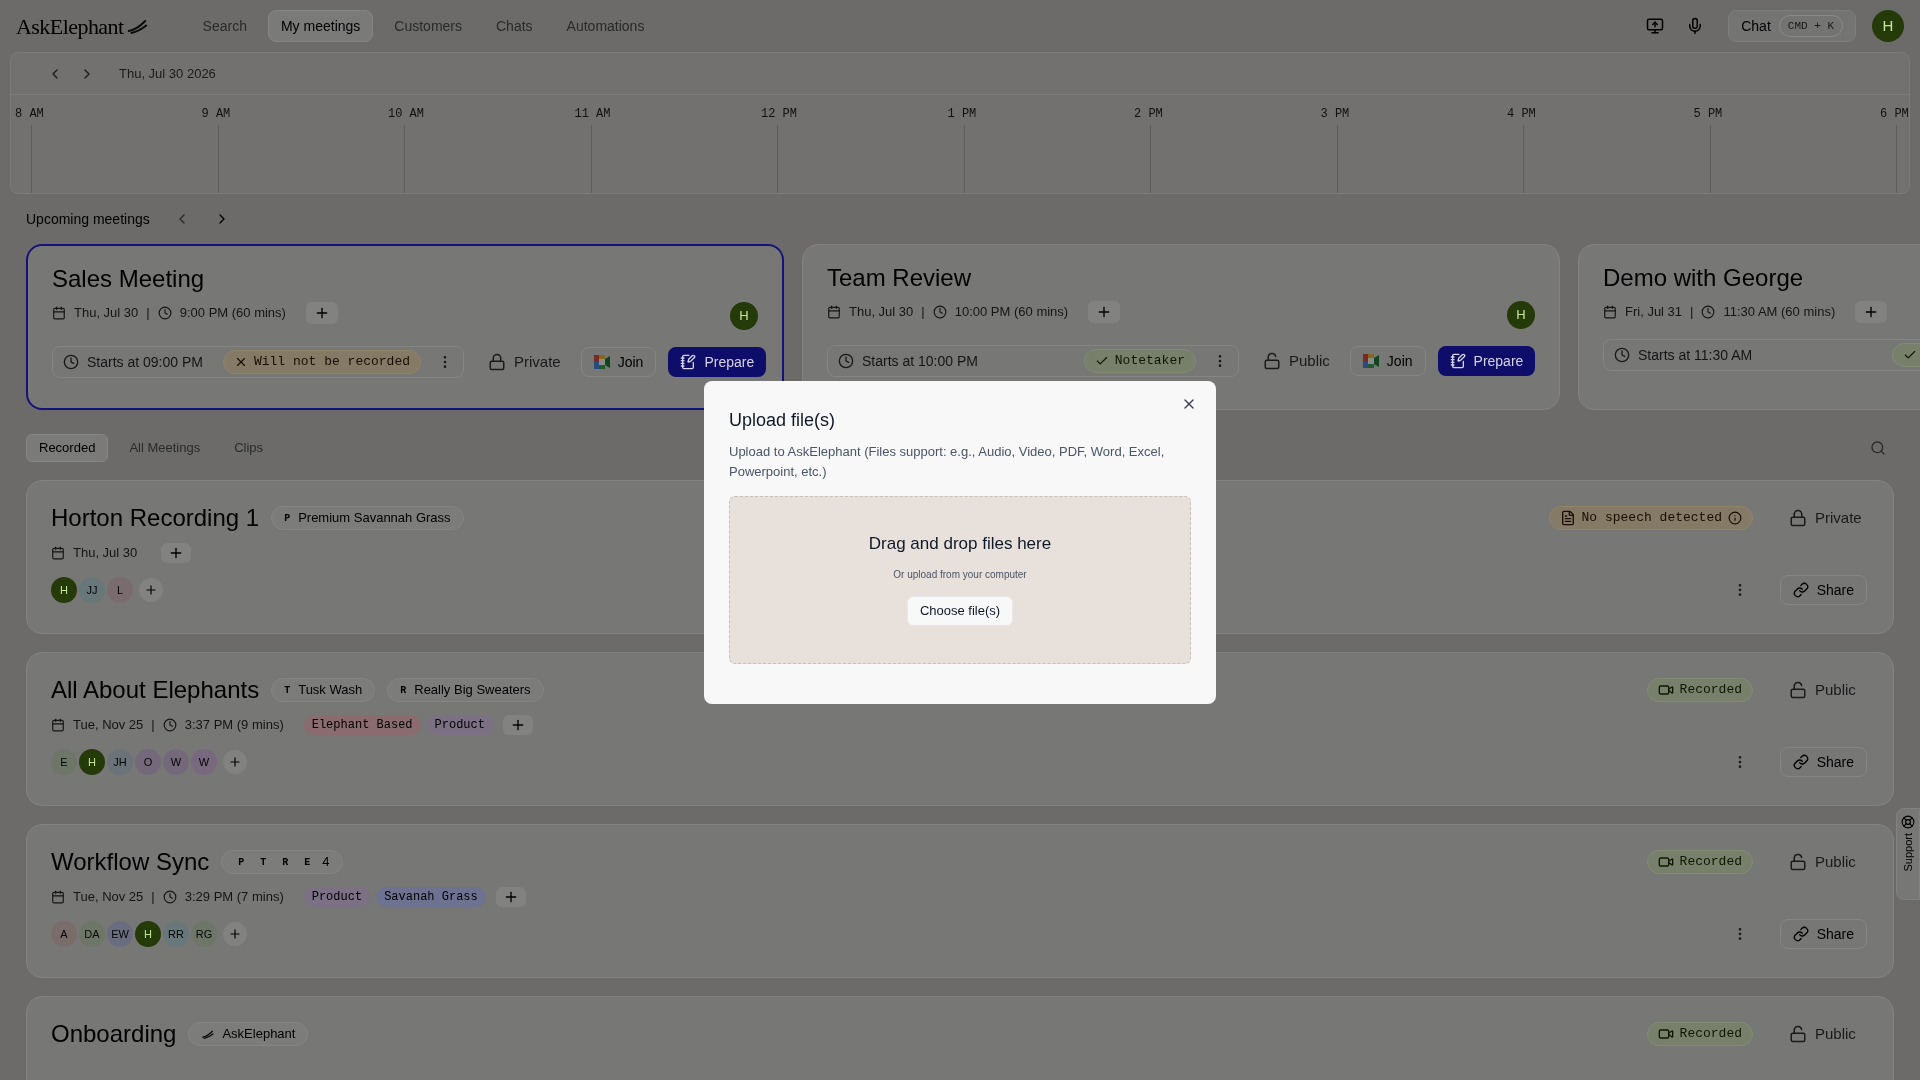 This screenshot has height=1080, width=1920. What do you see at coordinates (176, 934) in the screenshot?
I see `avatar: RR` at bounding box center [176, 934].